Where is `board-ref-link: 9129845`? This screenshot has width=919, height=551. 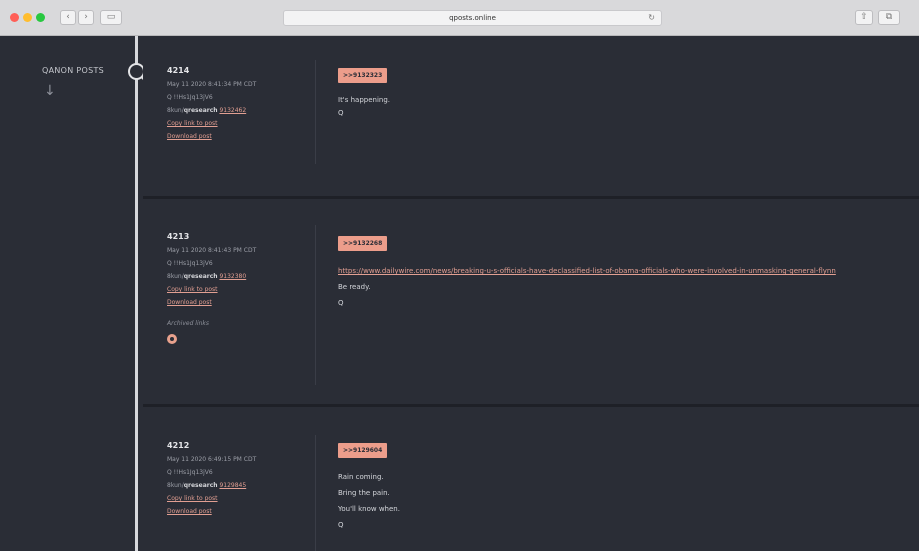
board-ref-link: 9129845 is located at coordinates (232, 485).